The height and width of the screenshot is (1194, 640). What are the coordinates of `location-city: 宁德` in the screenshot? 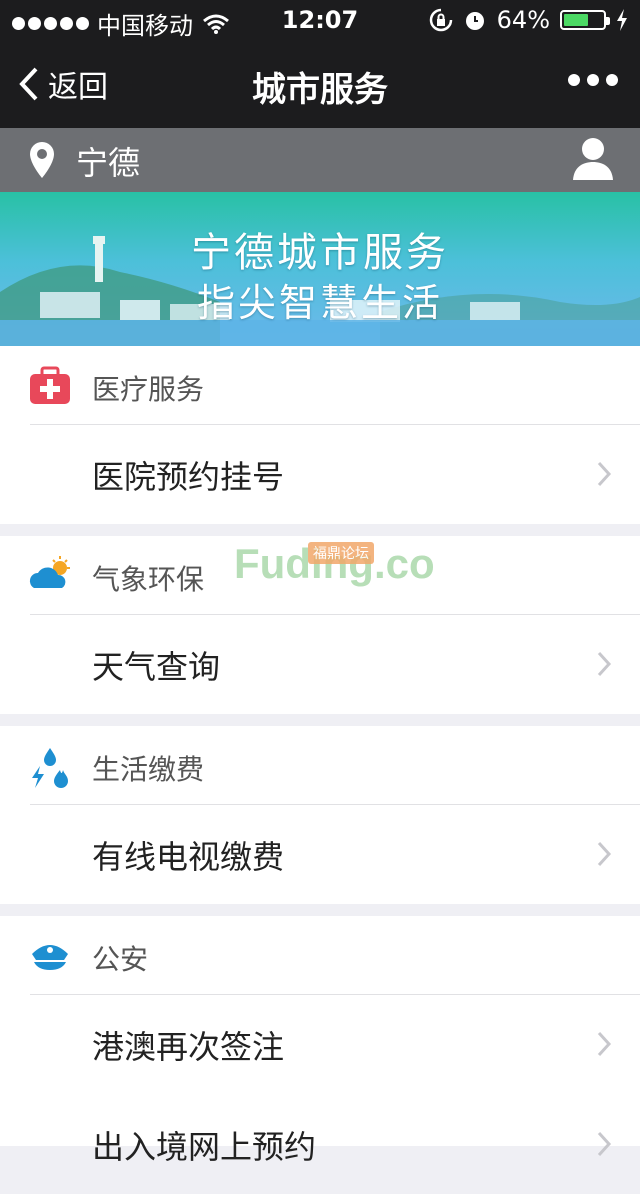 It's located at (108, 161).